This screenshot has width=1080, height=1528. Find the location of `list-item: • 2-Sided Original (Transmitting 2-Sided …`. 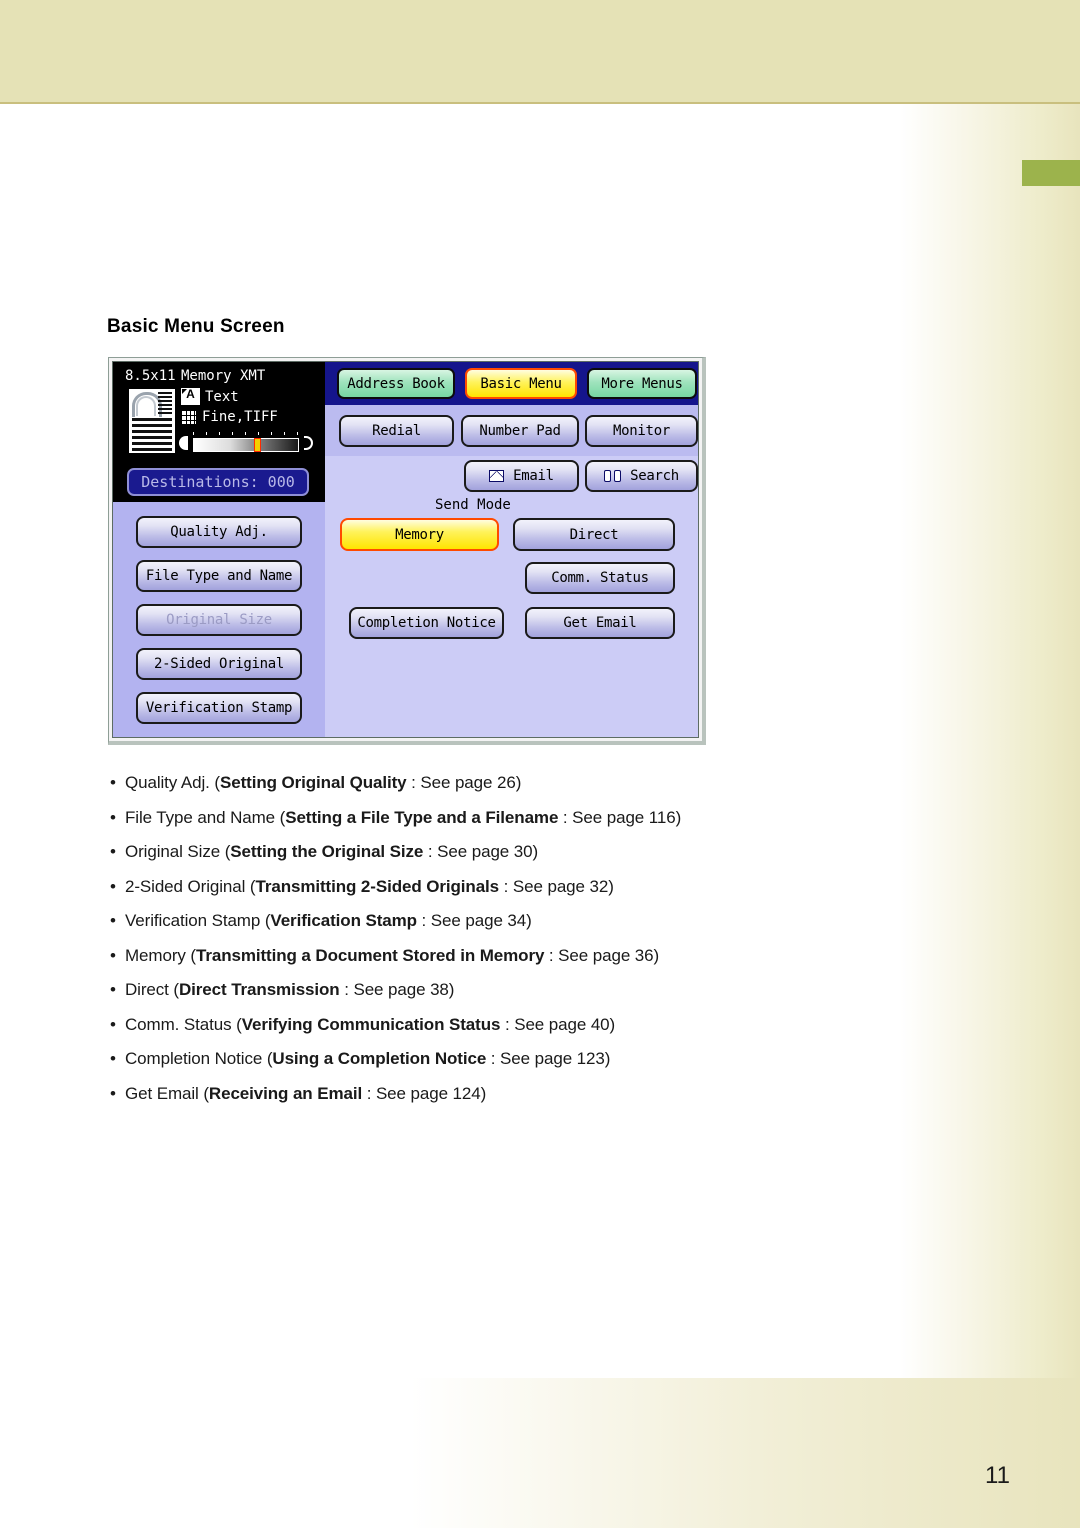

list-item: • 2-Sided Original (Transmitting 2-Sided … is located at coordinates (510, 887).